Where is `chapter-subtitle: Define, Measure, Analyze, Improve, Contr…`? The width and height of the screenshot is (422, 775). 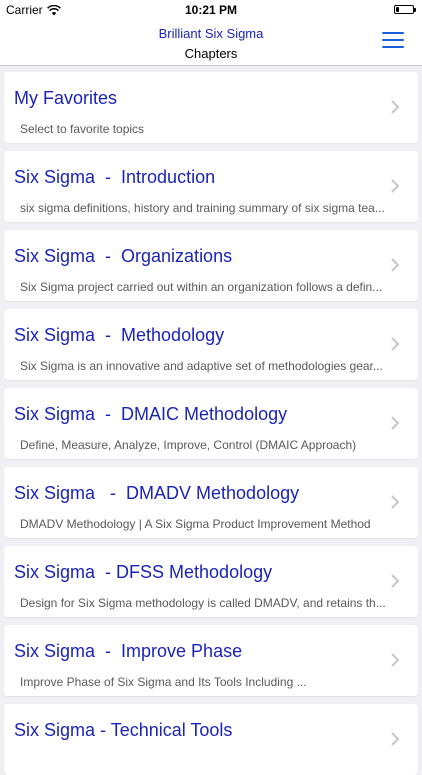 chapter-subtitle: Define, Measure, Analyze, Improve, Contr… is located at coordinates (188, 445).